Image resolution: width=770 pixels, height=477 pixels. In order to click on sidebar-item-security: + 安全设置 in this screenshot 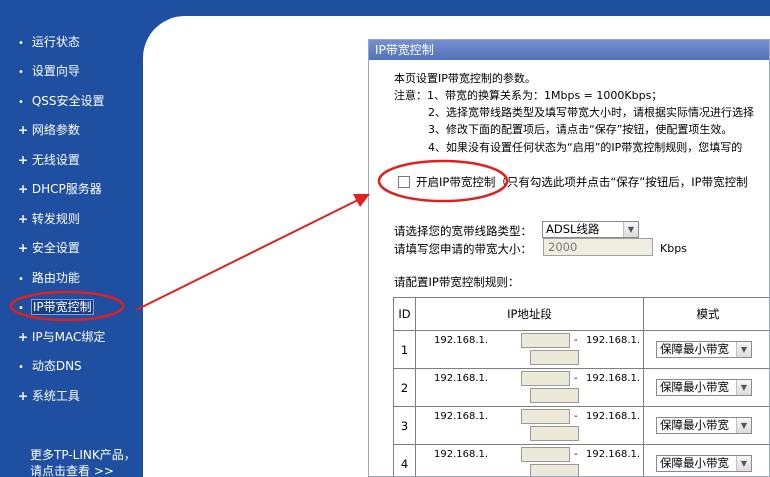, I will do `click(49, 248)`.